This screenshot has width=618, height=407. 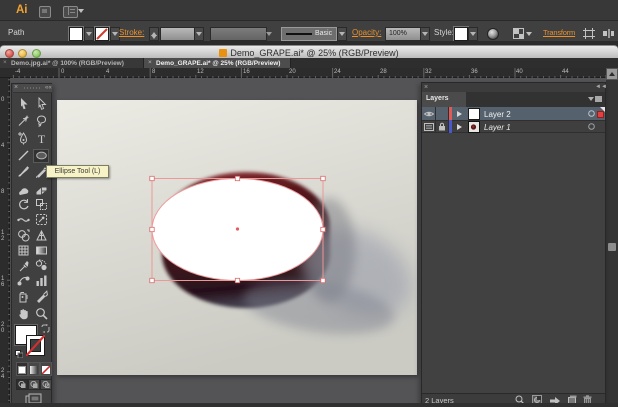 What do you see at coordinates (42, 138) in the screenshot?
I see `svg-text: T` at bounding box center [42, 138].